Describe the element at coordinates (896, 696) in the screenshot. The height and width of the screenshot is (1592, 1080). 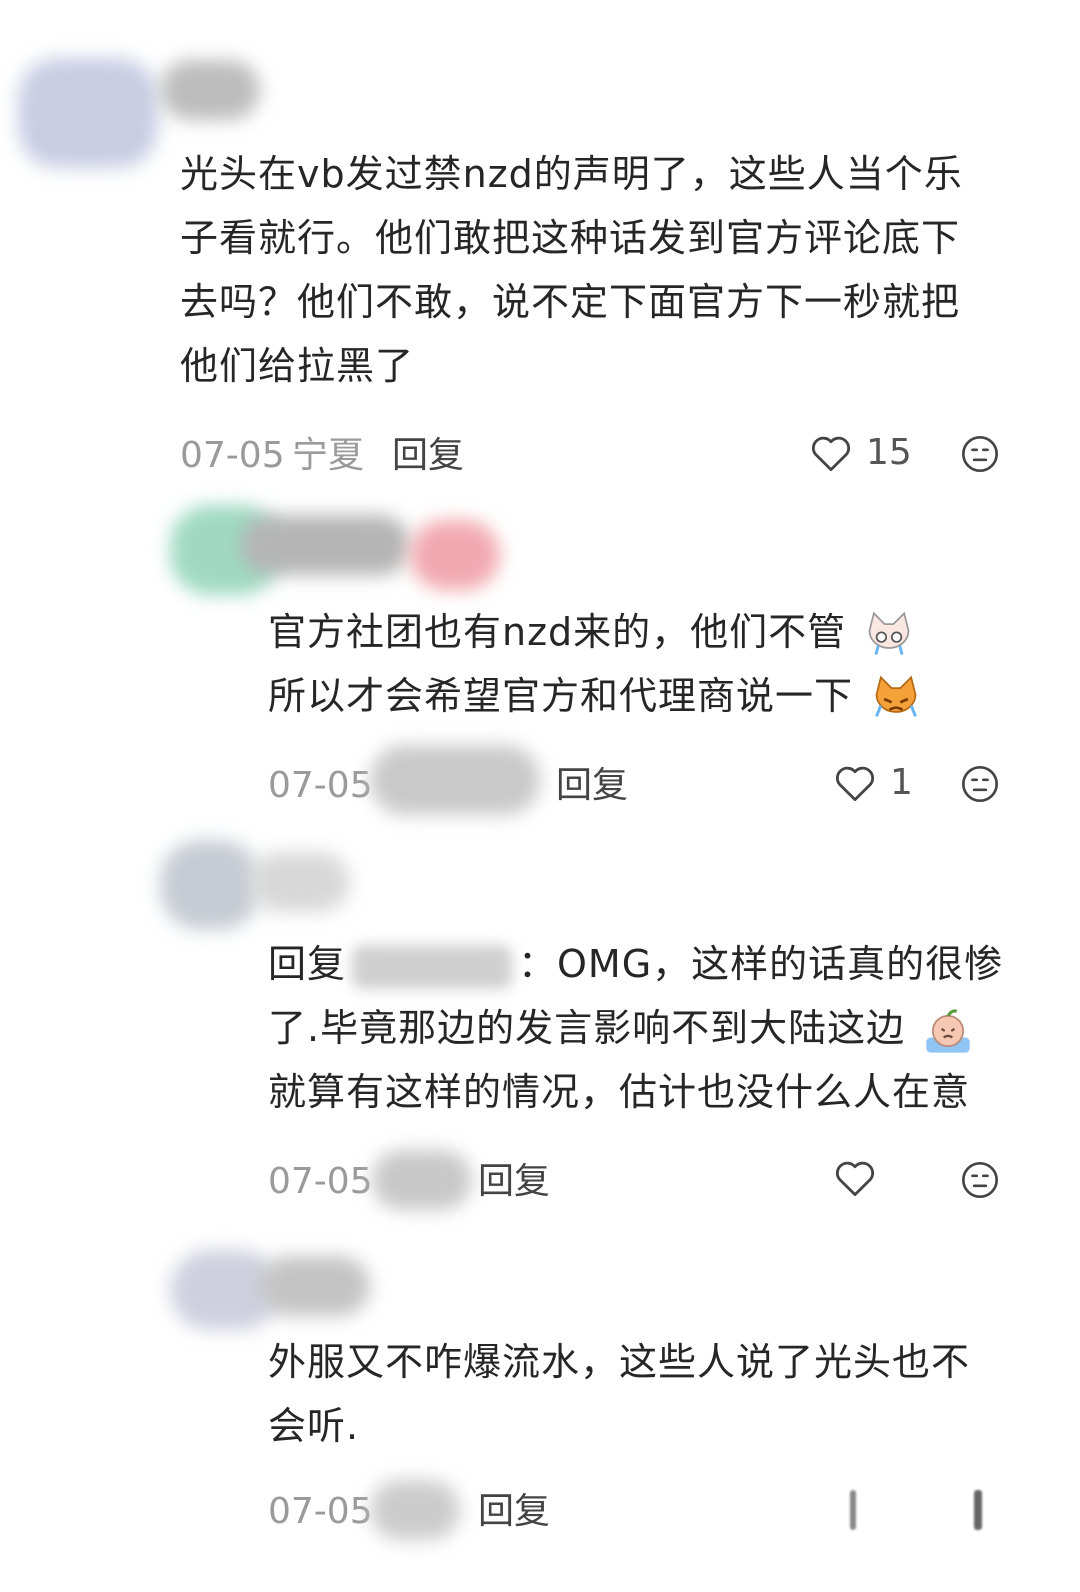
I see `angry-cat-emoji` at that location.